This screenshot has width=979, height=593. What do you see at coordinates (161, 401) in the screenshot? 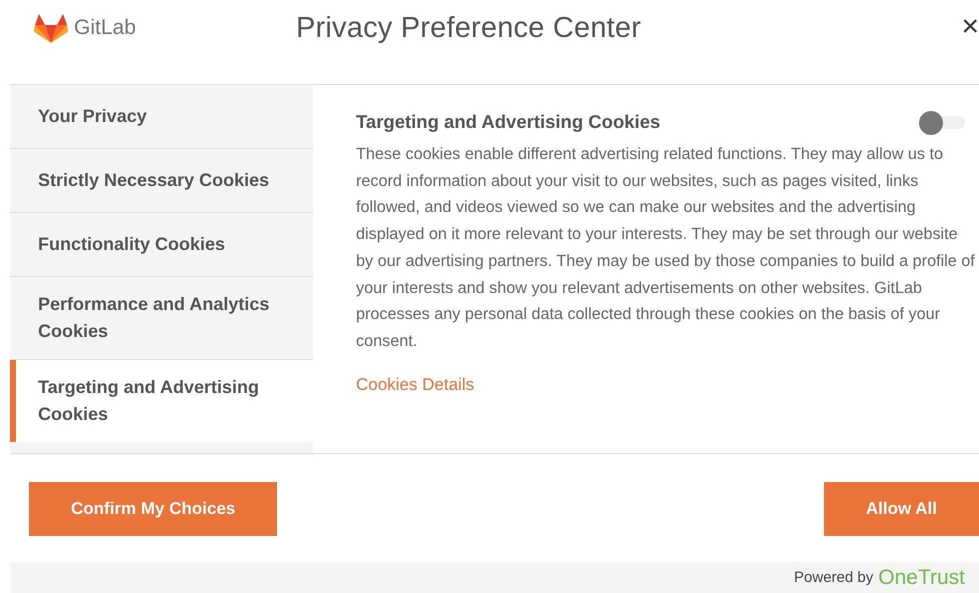
I see `sidebar-item: Targeting and Advertising Cookies` at bounding box center [161, 401].